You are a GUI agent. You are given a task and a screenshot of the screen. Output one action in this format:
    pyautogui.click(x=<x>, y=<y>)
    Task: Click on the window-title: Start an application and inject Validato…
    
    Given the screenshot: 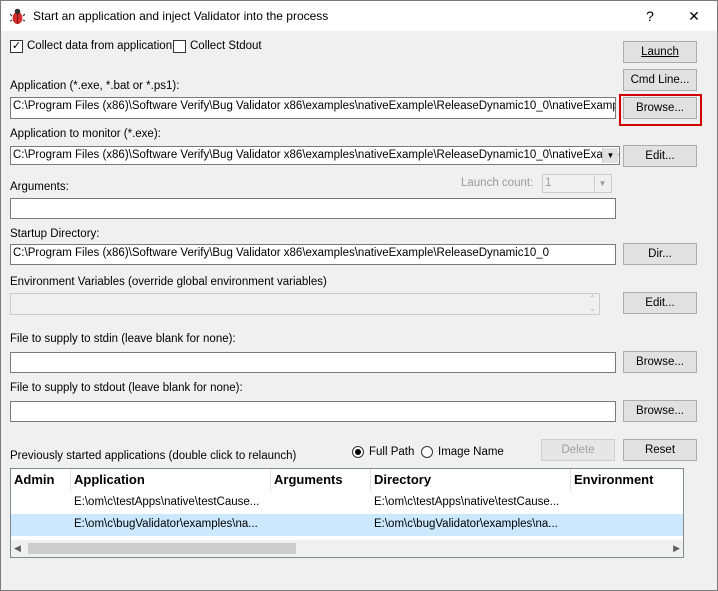 What is the action you would take?
    pyautogui.click(x=181, y=16)
    